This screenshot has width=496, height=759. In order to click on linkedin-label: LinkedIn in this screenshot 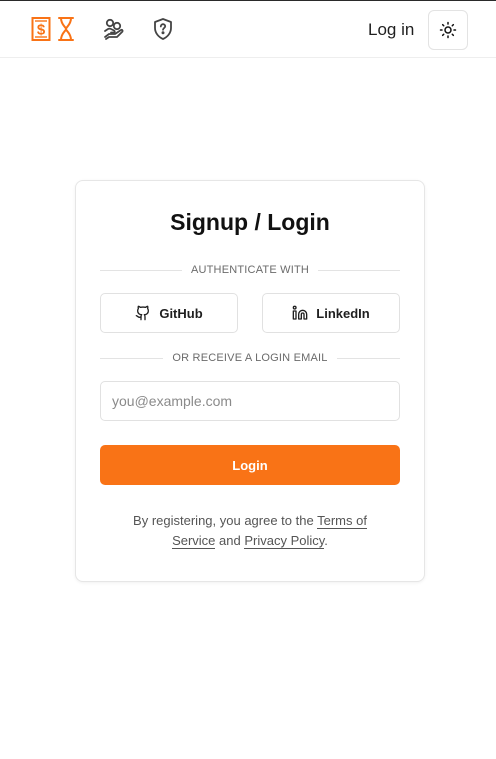, I will do `click(343, 313)`.